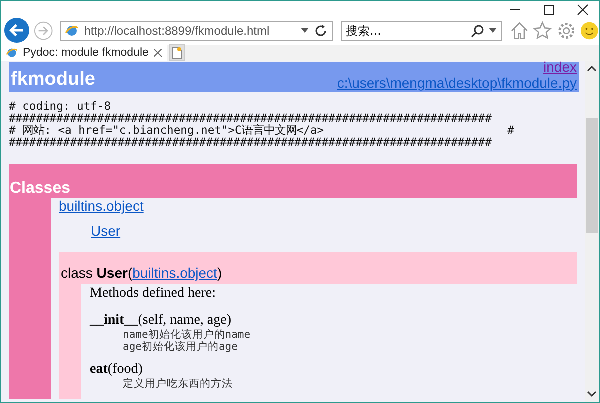  Describe the element at coordinates (17, 30) in the screenshot. I see `back-button` at that location.